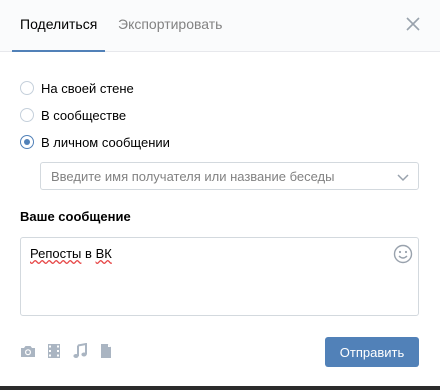  I want to click on close-icon, so click(413, 24).